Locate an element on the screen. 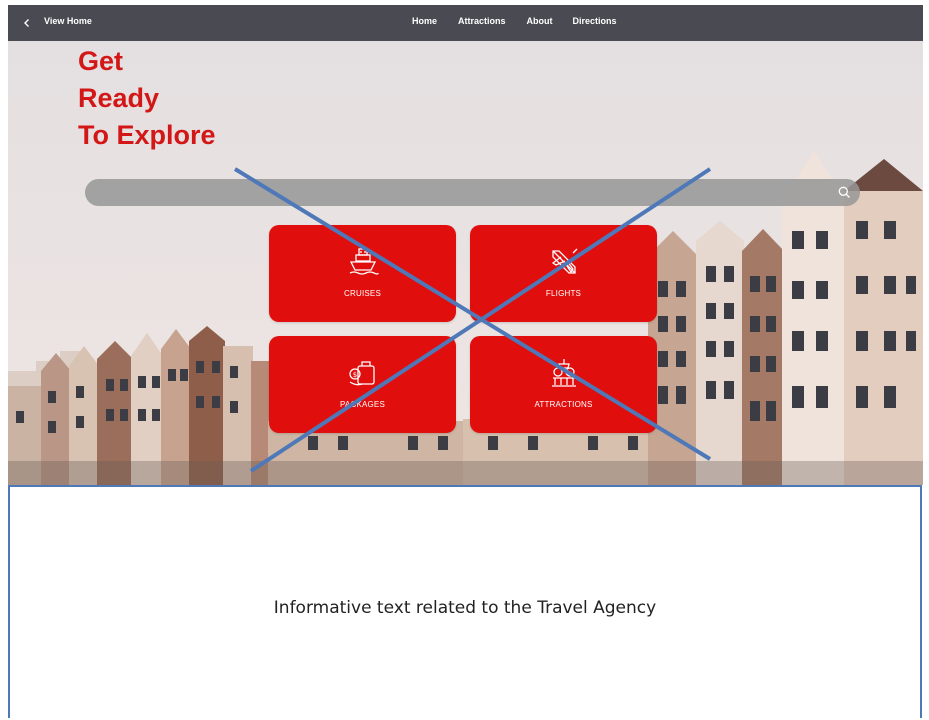 The image size is (929, 720). tile-cruises-label: CRUISES is located at coordinates (362, 293).